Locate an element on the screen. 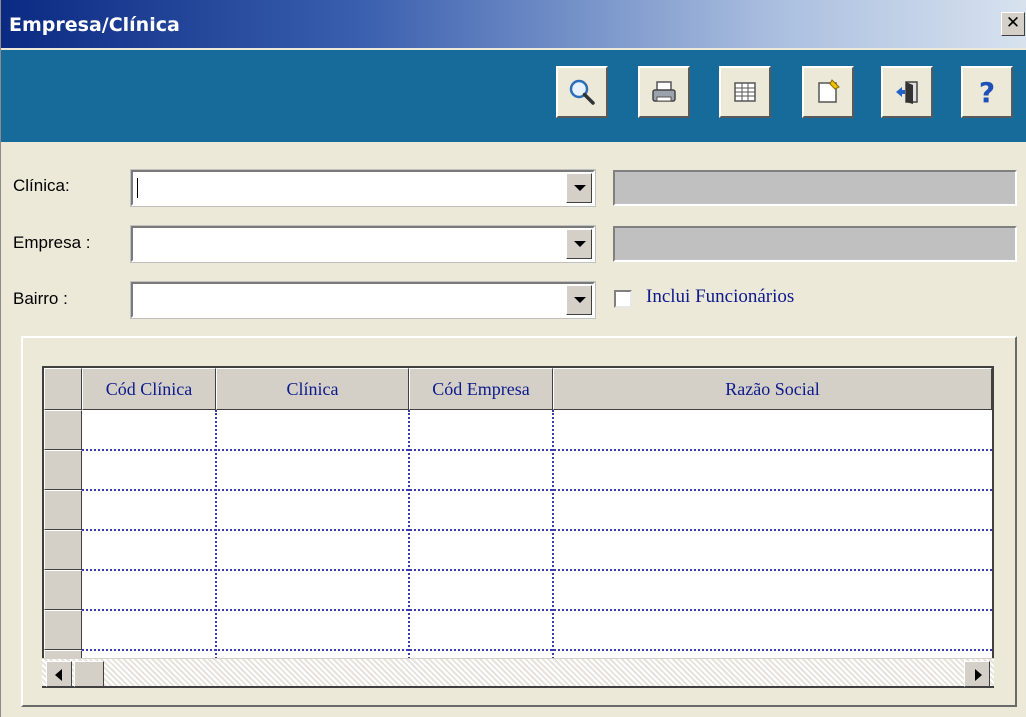 Image resolution: width=1026 pixels, height=717 pixels. empresa-name-display is located at coordinates (815, 244).